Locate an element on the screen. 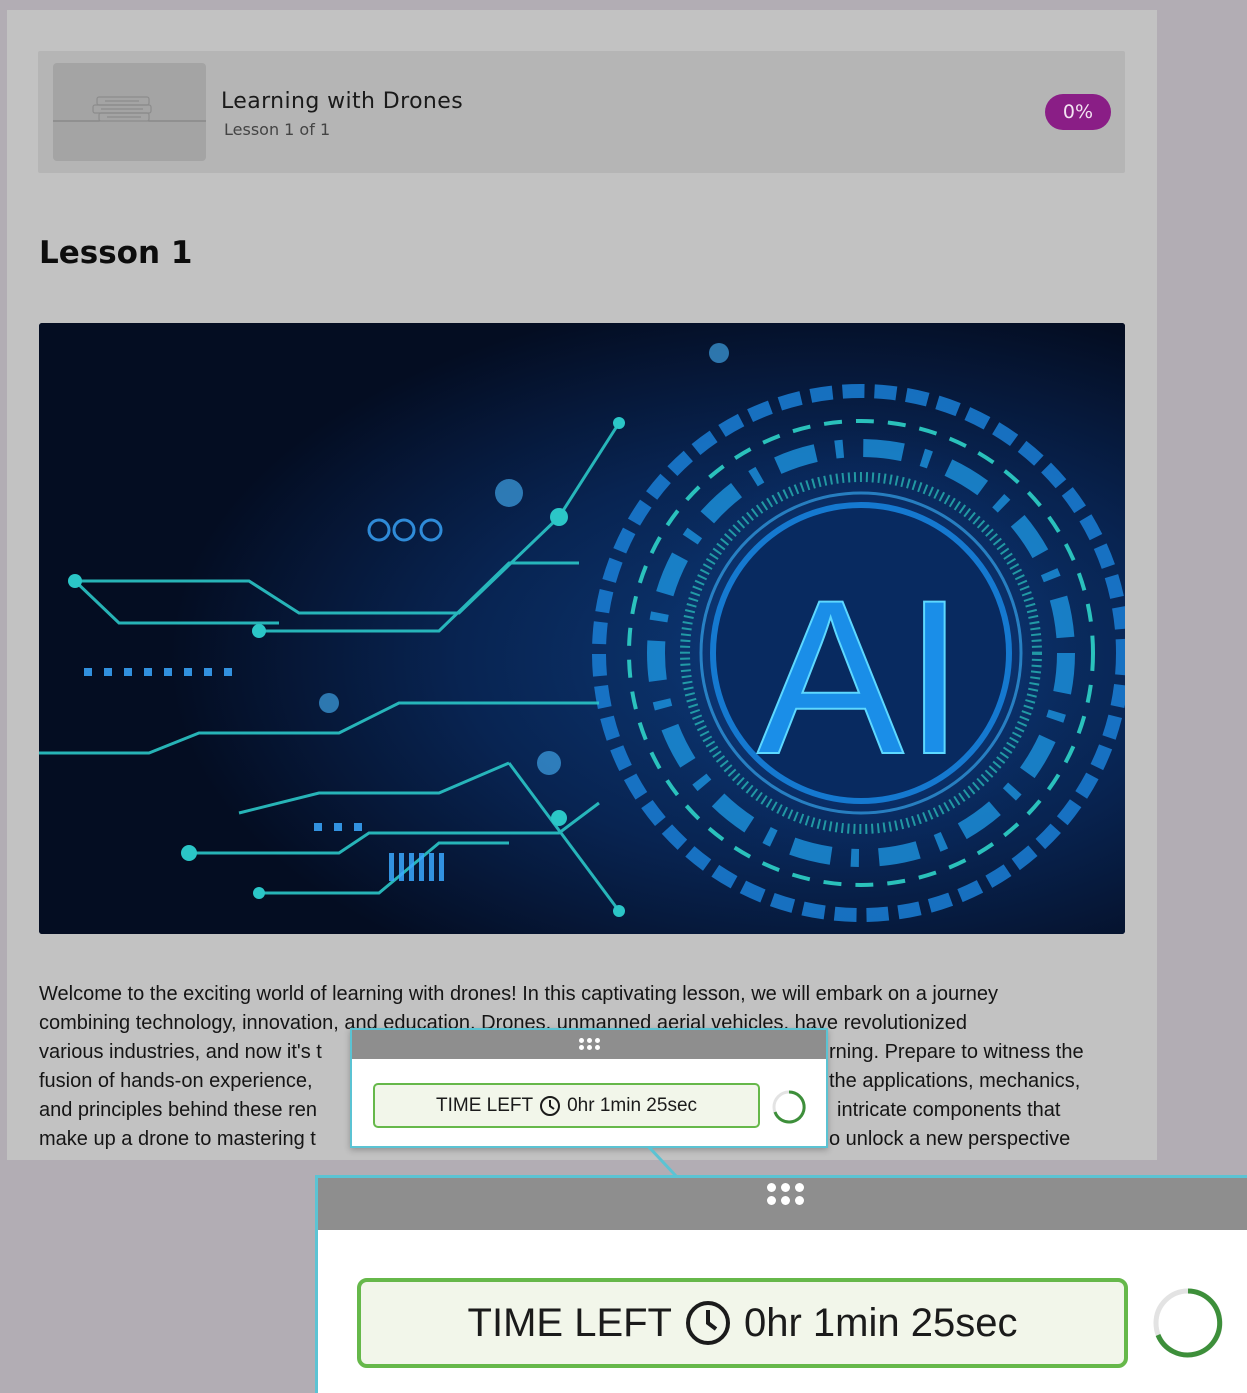  timer-drag-bar-zoomed is located at coordinates (782, 1204).